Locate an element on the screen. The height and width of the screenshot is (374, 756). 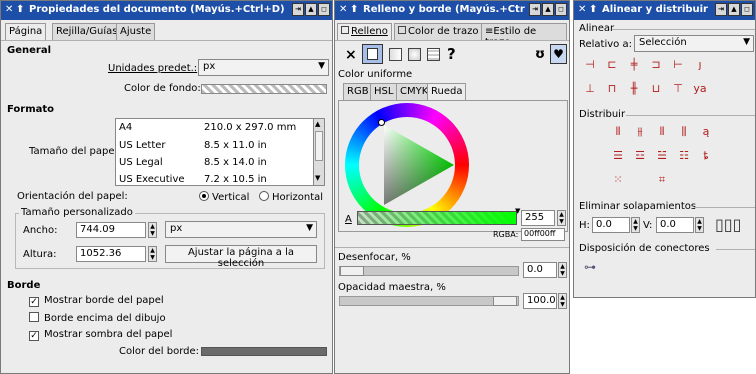
orientation-horizontal-radio: Horizontal is located at coordinates (291, 197).